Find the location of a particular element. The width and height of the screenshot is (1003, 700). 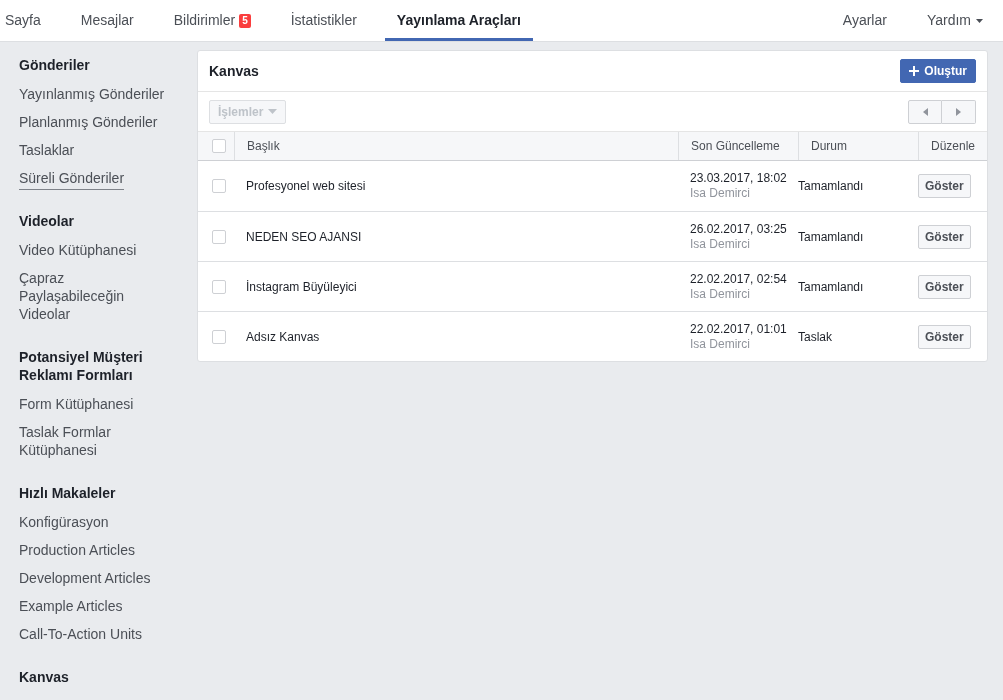

select-all-checkbox is located at coordinates (219, 146).